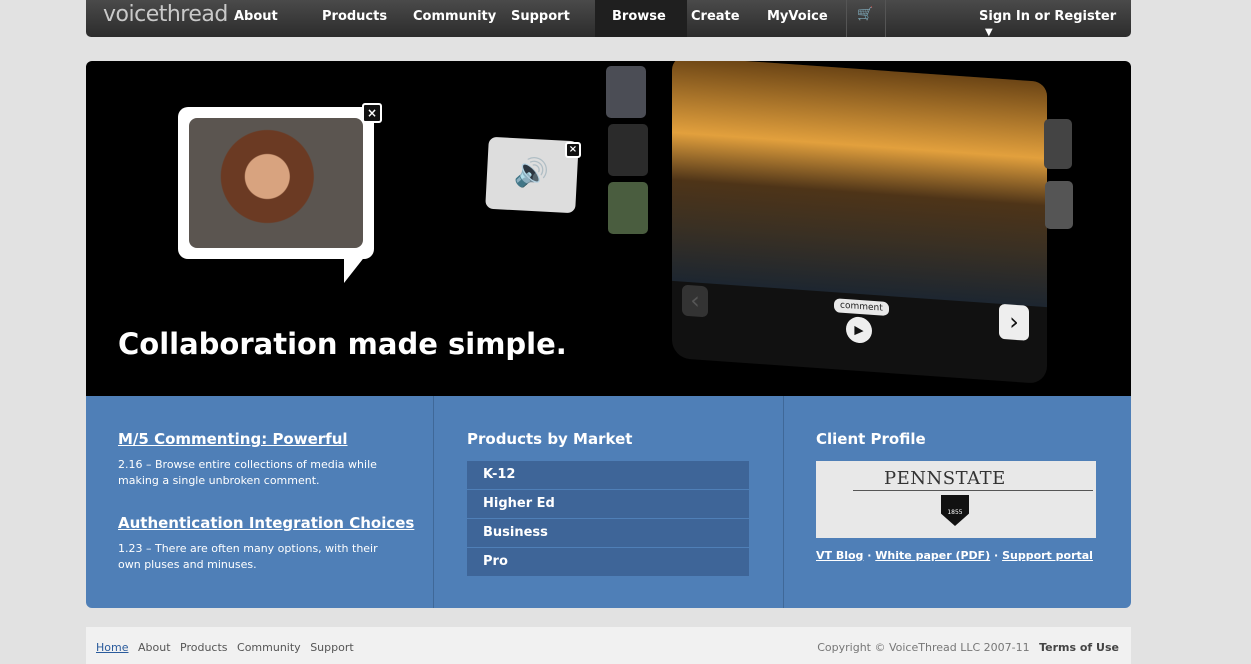 The width and height of the screenshot is (1251, 664). I want to click on market-business: Business, so click(608, 533).